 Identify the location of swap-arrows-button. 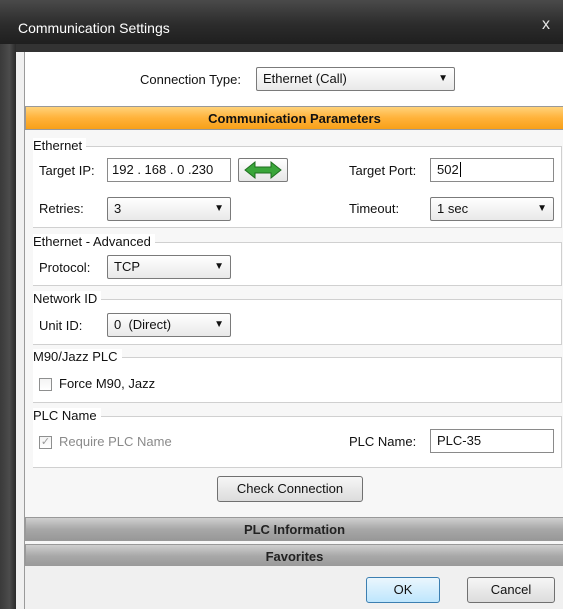
(263, 170).